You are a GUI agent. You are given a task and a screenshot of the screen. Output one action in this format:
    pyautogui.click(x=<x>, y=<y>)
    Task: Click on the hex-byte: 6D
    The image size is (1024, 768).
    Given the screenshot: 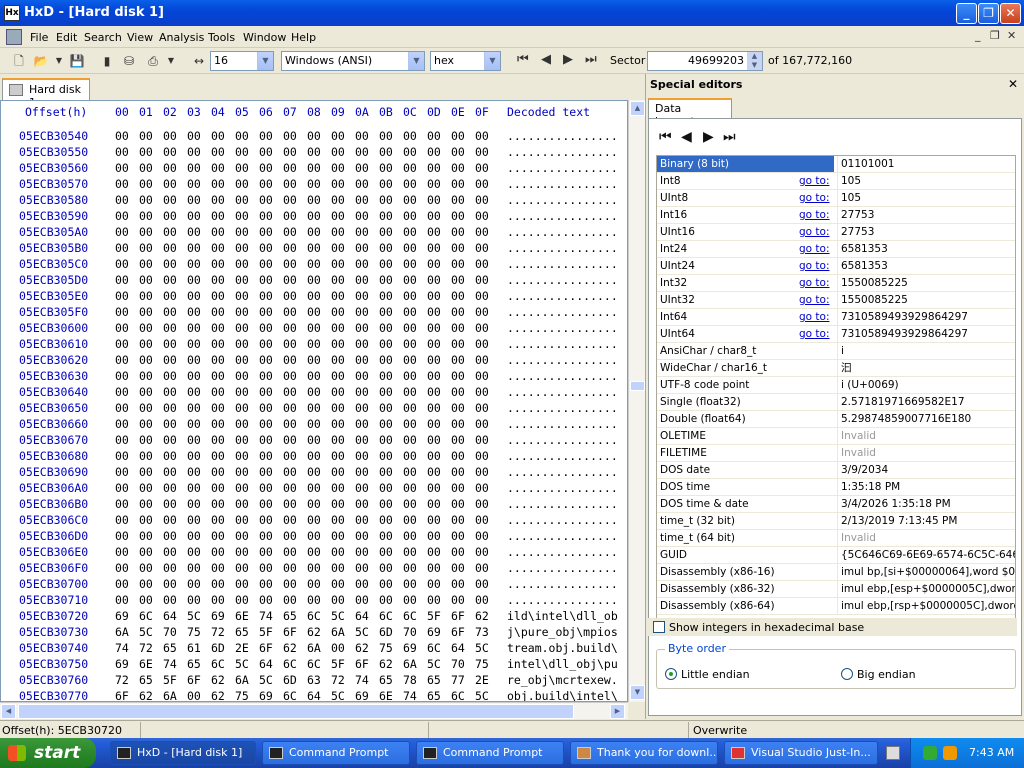 What is the action you would take?
    pyautogui.click(x=290, y=680)
    